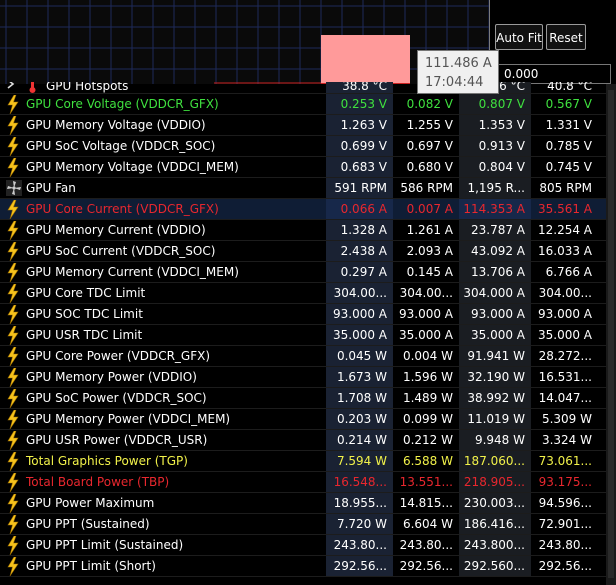 Image resolution: width=616 pixels, height=585 pixels. Describe the element at coordinates (14, 189) in the screenshot. I see `fan-icon` at that location.